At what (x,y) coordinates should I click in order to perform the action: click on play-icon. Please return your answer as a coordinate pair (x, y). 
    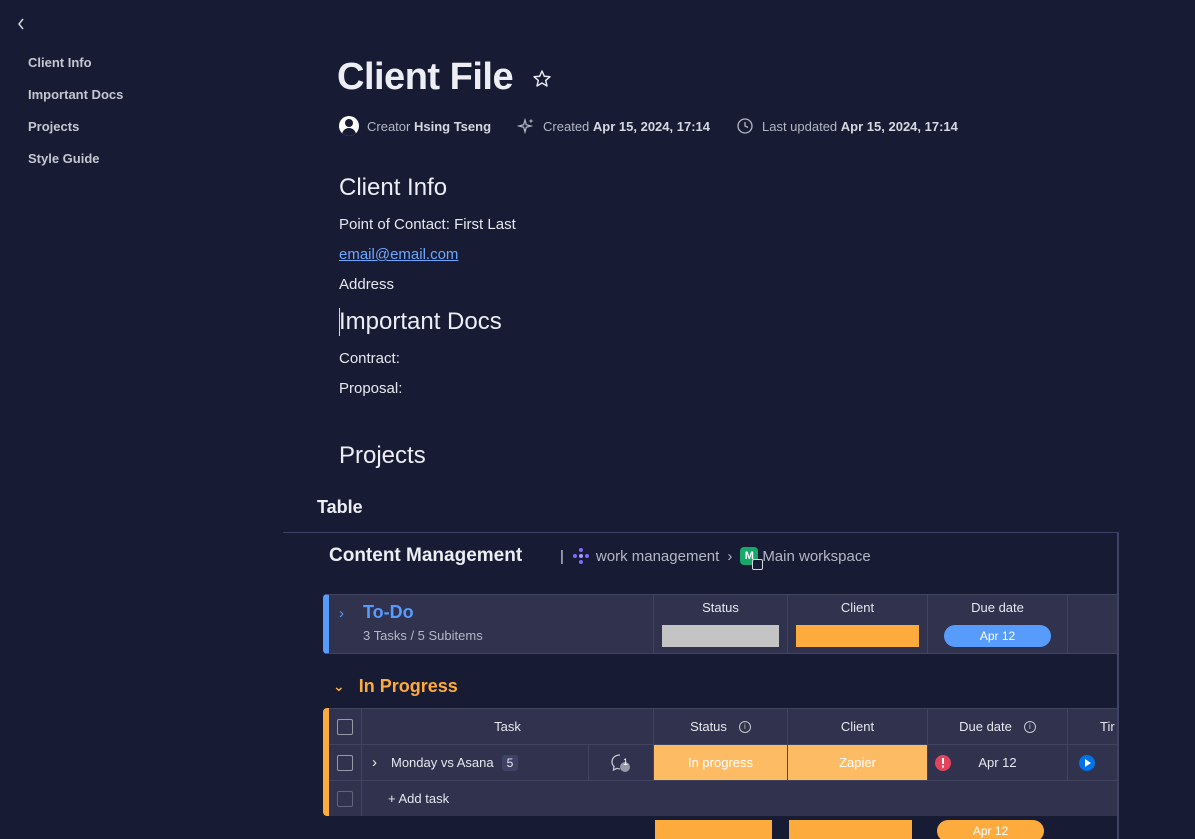
    Looking at the image, I should click on (1087, 763).